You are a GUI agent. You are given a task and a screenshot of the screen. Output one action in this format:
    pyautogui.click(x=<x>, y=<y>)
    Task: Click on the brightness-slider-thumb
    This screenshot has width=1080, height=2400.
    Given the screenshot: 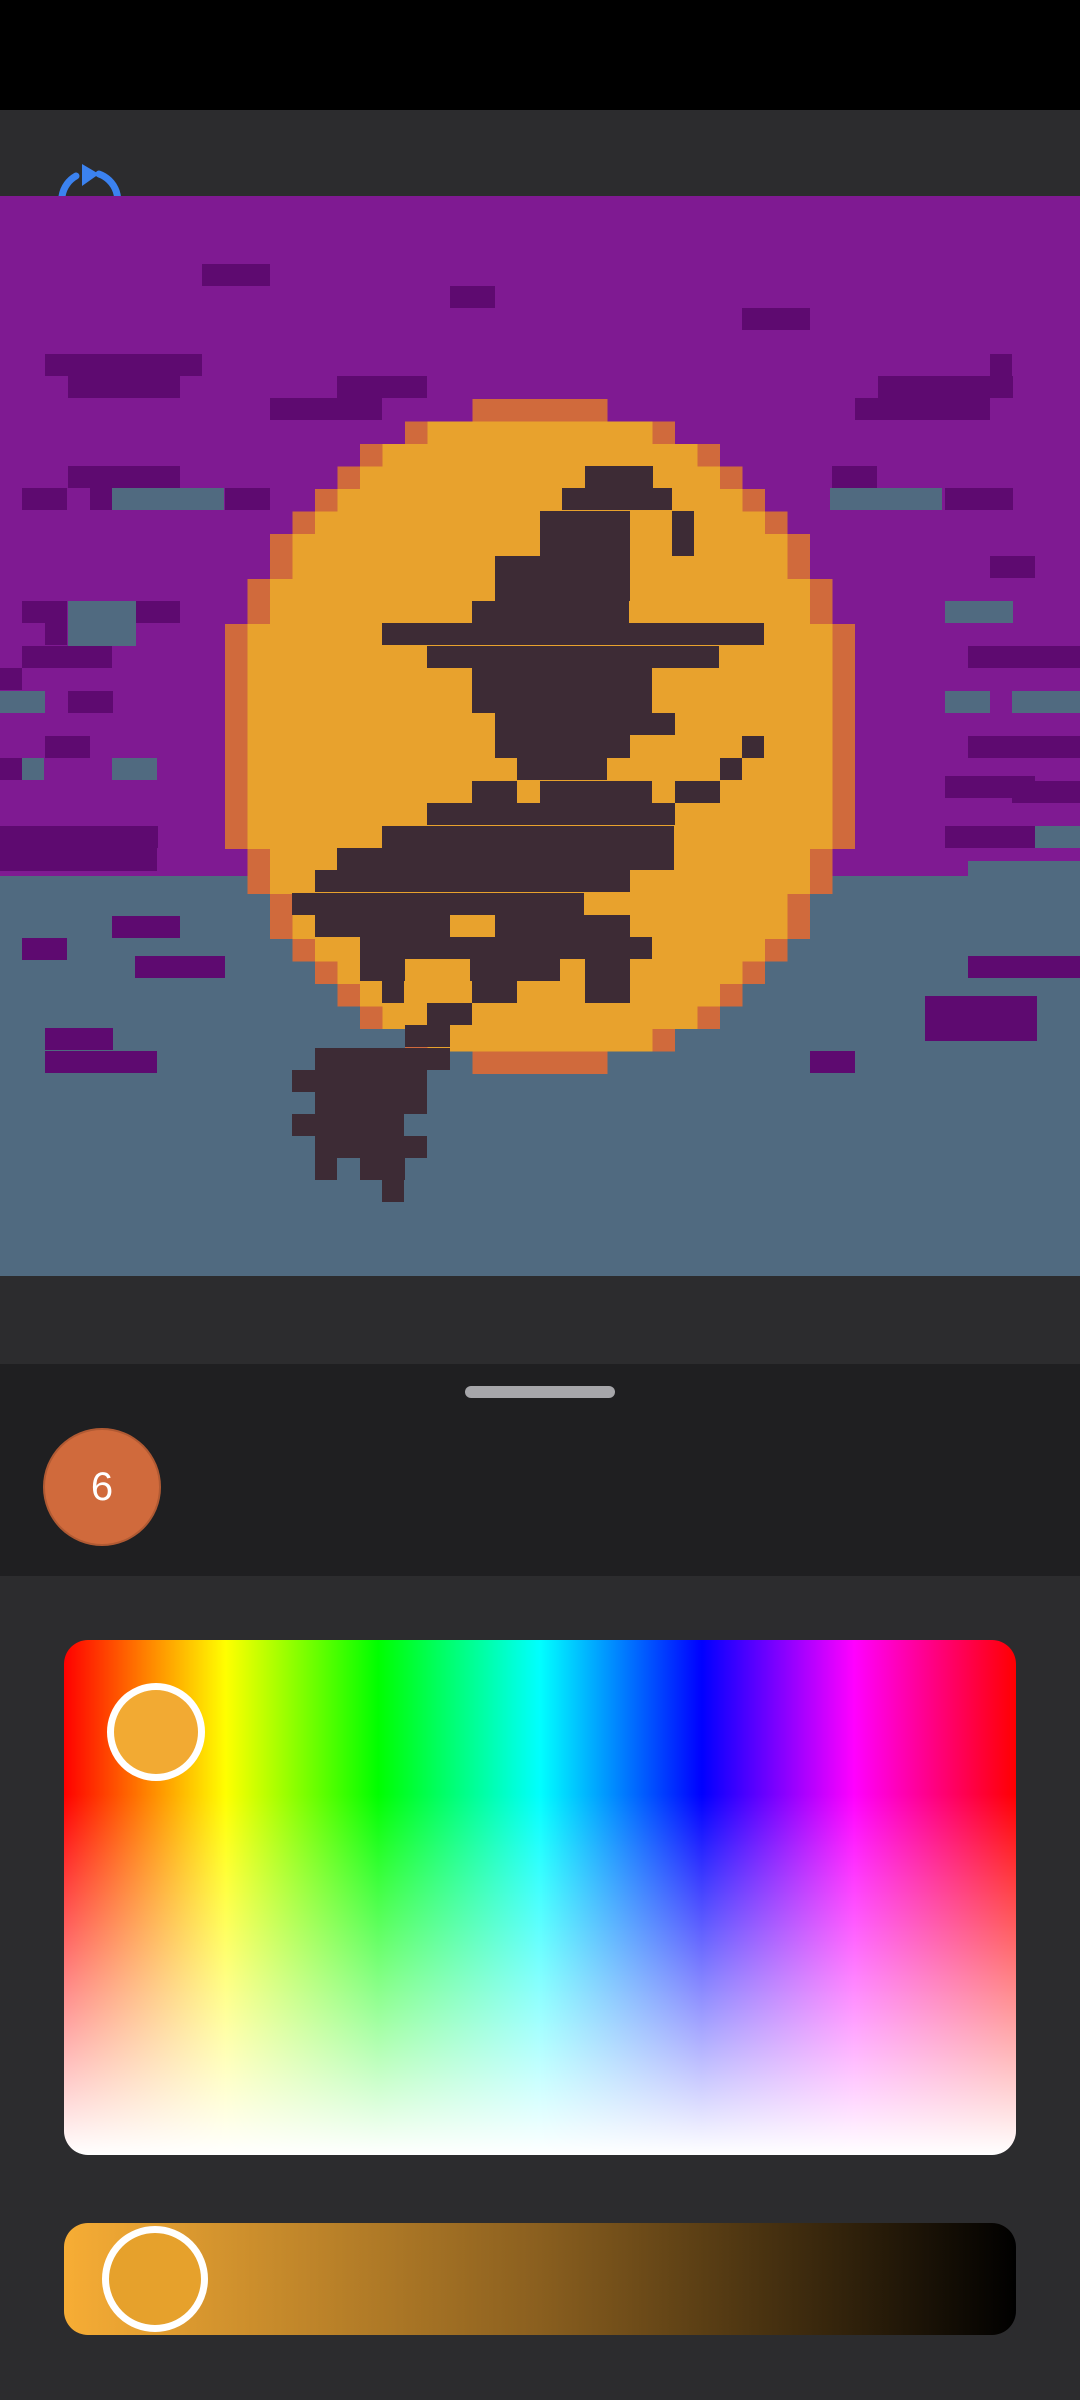 What is the action you would take?
    pyautogui.click(x=155, y=2279)
    